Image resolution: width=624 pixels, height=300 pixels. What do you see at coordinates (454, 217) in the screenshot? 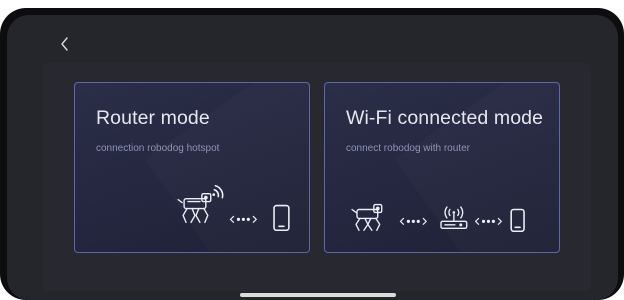
I see `router-icon` at bounding box center [454, 217].